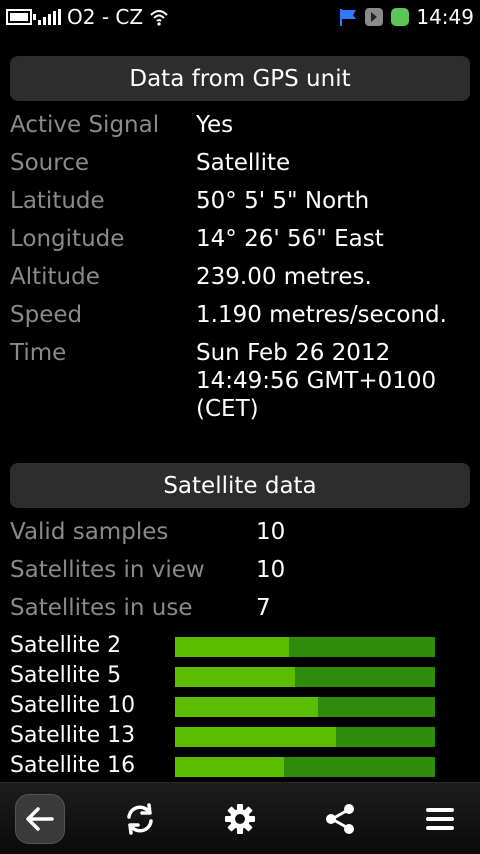 This screenshot has height=854, width=480. I want to click on share-icon, so click(340, 819).